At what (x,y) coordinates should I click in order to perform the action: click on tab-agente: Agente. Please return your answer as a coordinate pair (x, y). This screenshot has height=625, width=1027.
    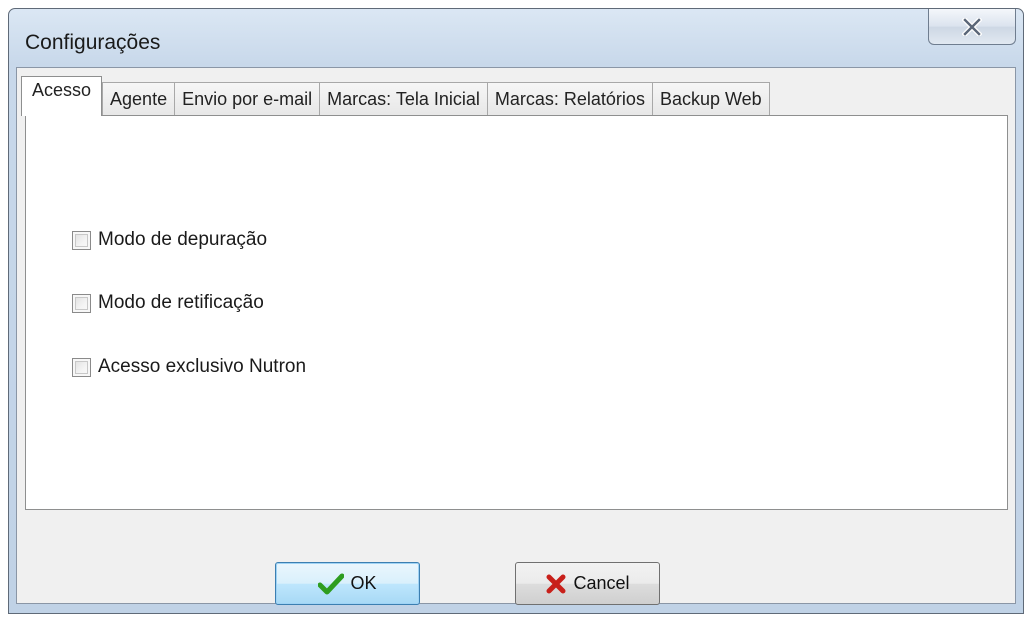
    Looking at the image, I should click on (139, 99).